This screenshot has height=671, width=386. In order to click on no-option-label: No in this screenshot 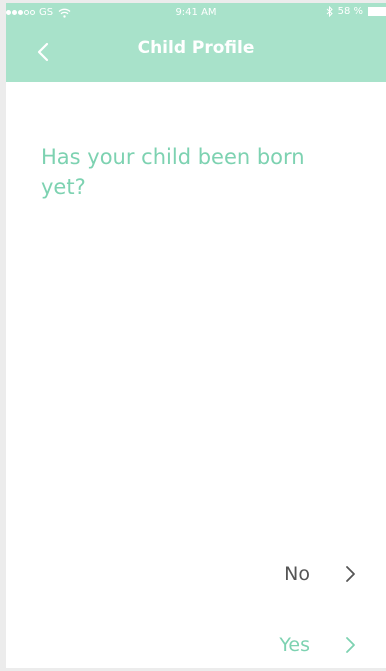, I will do `click(297, 574)`.